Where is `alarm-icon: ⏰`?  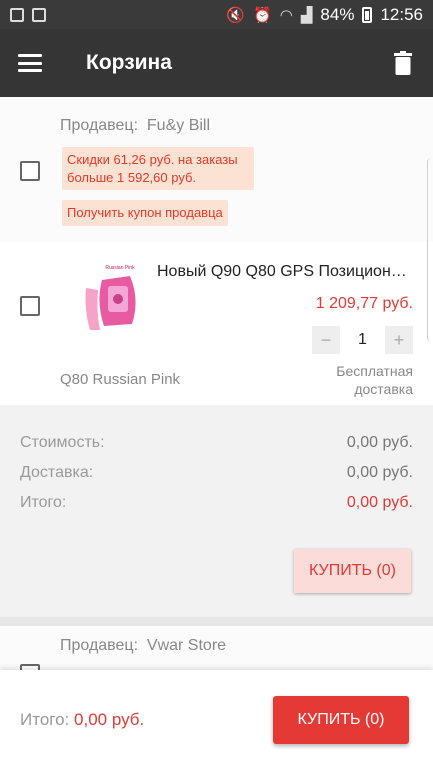 alarm-icon: ⏰ is located at coordinates (262, 15).